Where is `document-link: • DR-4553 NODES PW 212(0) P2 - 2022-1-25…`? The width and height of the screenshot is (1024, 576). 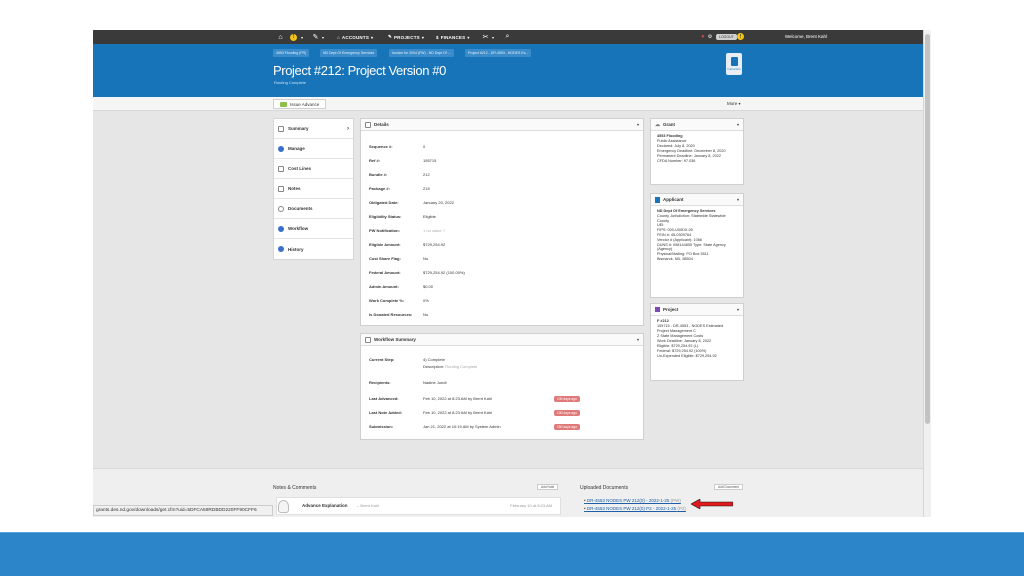 document-link: • DR-4553 NODES PW 212(0) P2 - 2022-1-25… is located at coordinates (635, 508).